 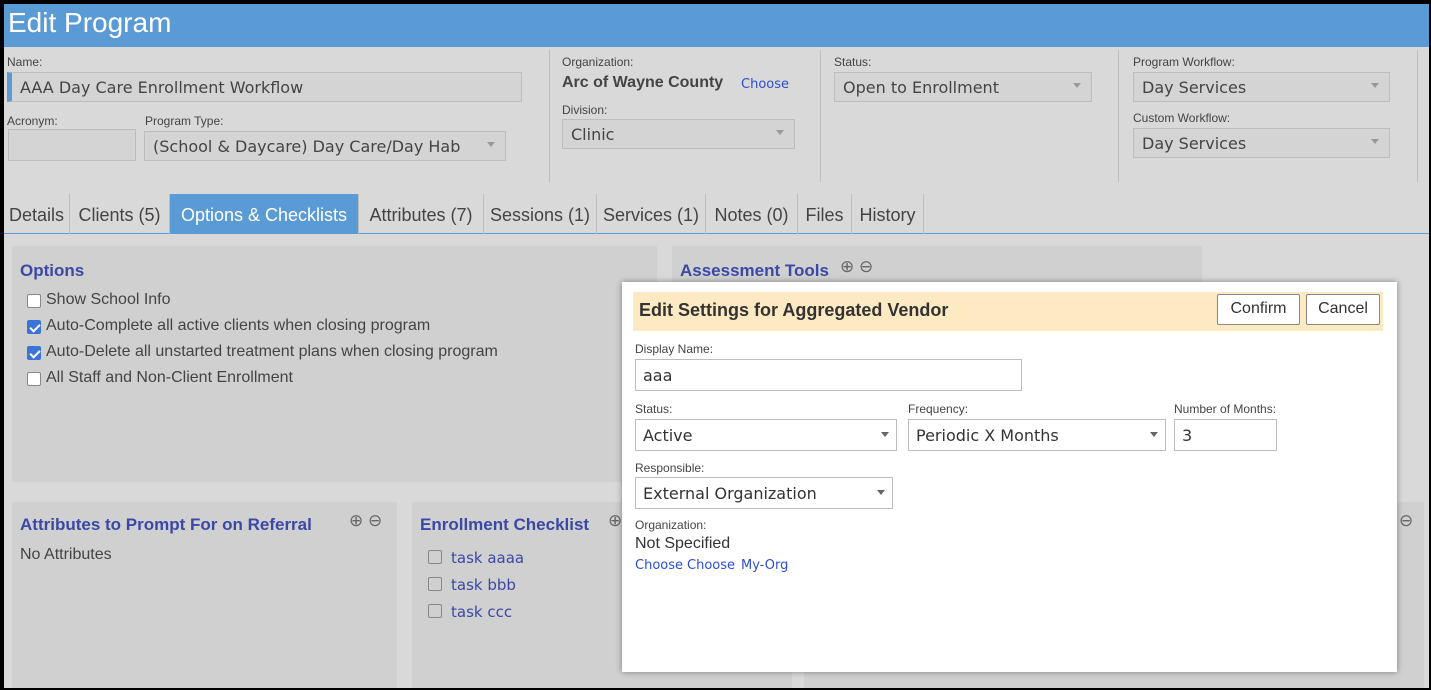 What do you see at coordinates (481, 612) in the screenshot?
I see `task-link: task ccc` at bounding box center [481, 612].